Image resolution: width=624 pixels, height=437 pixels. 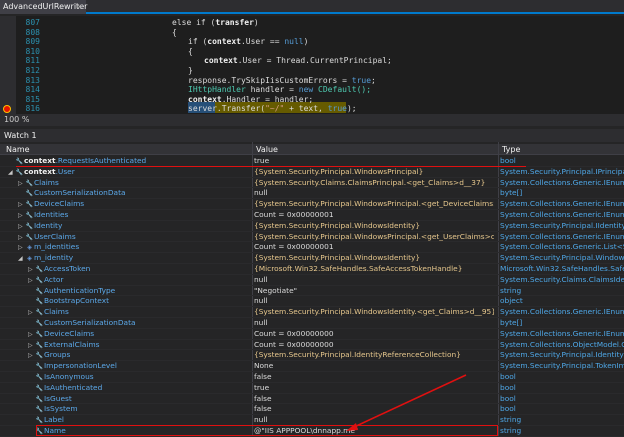 I want to click on watch-row-value: true, so click(x=374, y=388).